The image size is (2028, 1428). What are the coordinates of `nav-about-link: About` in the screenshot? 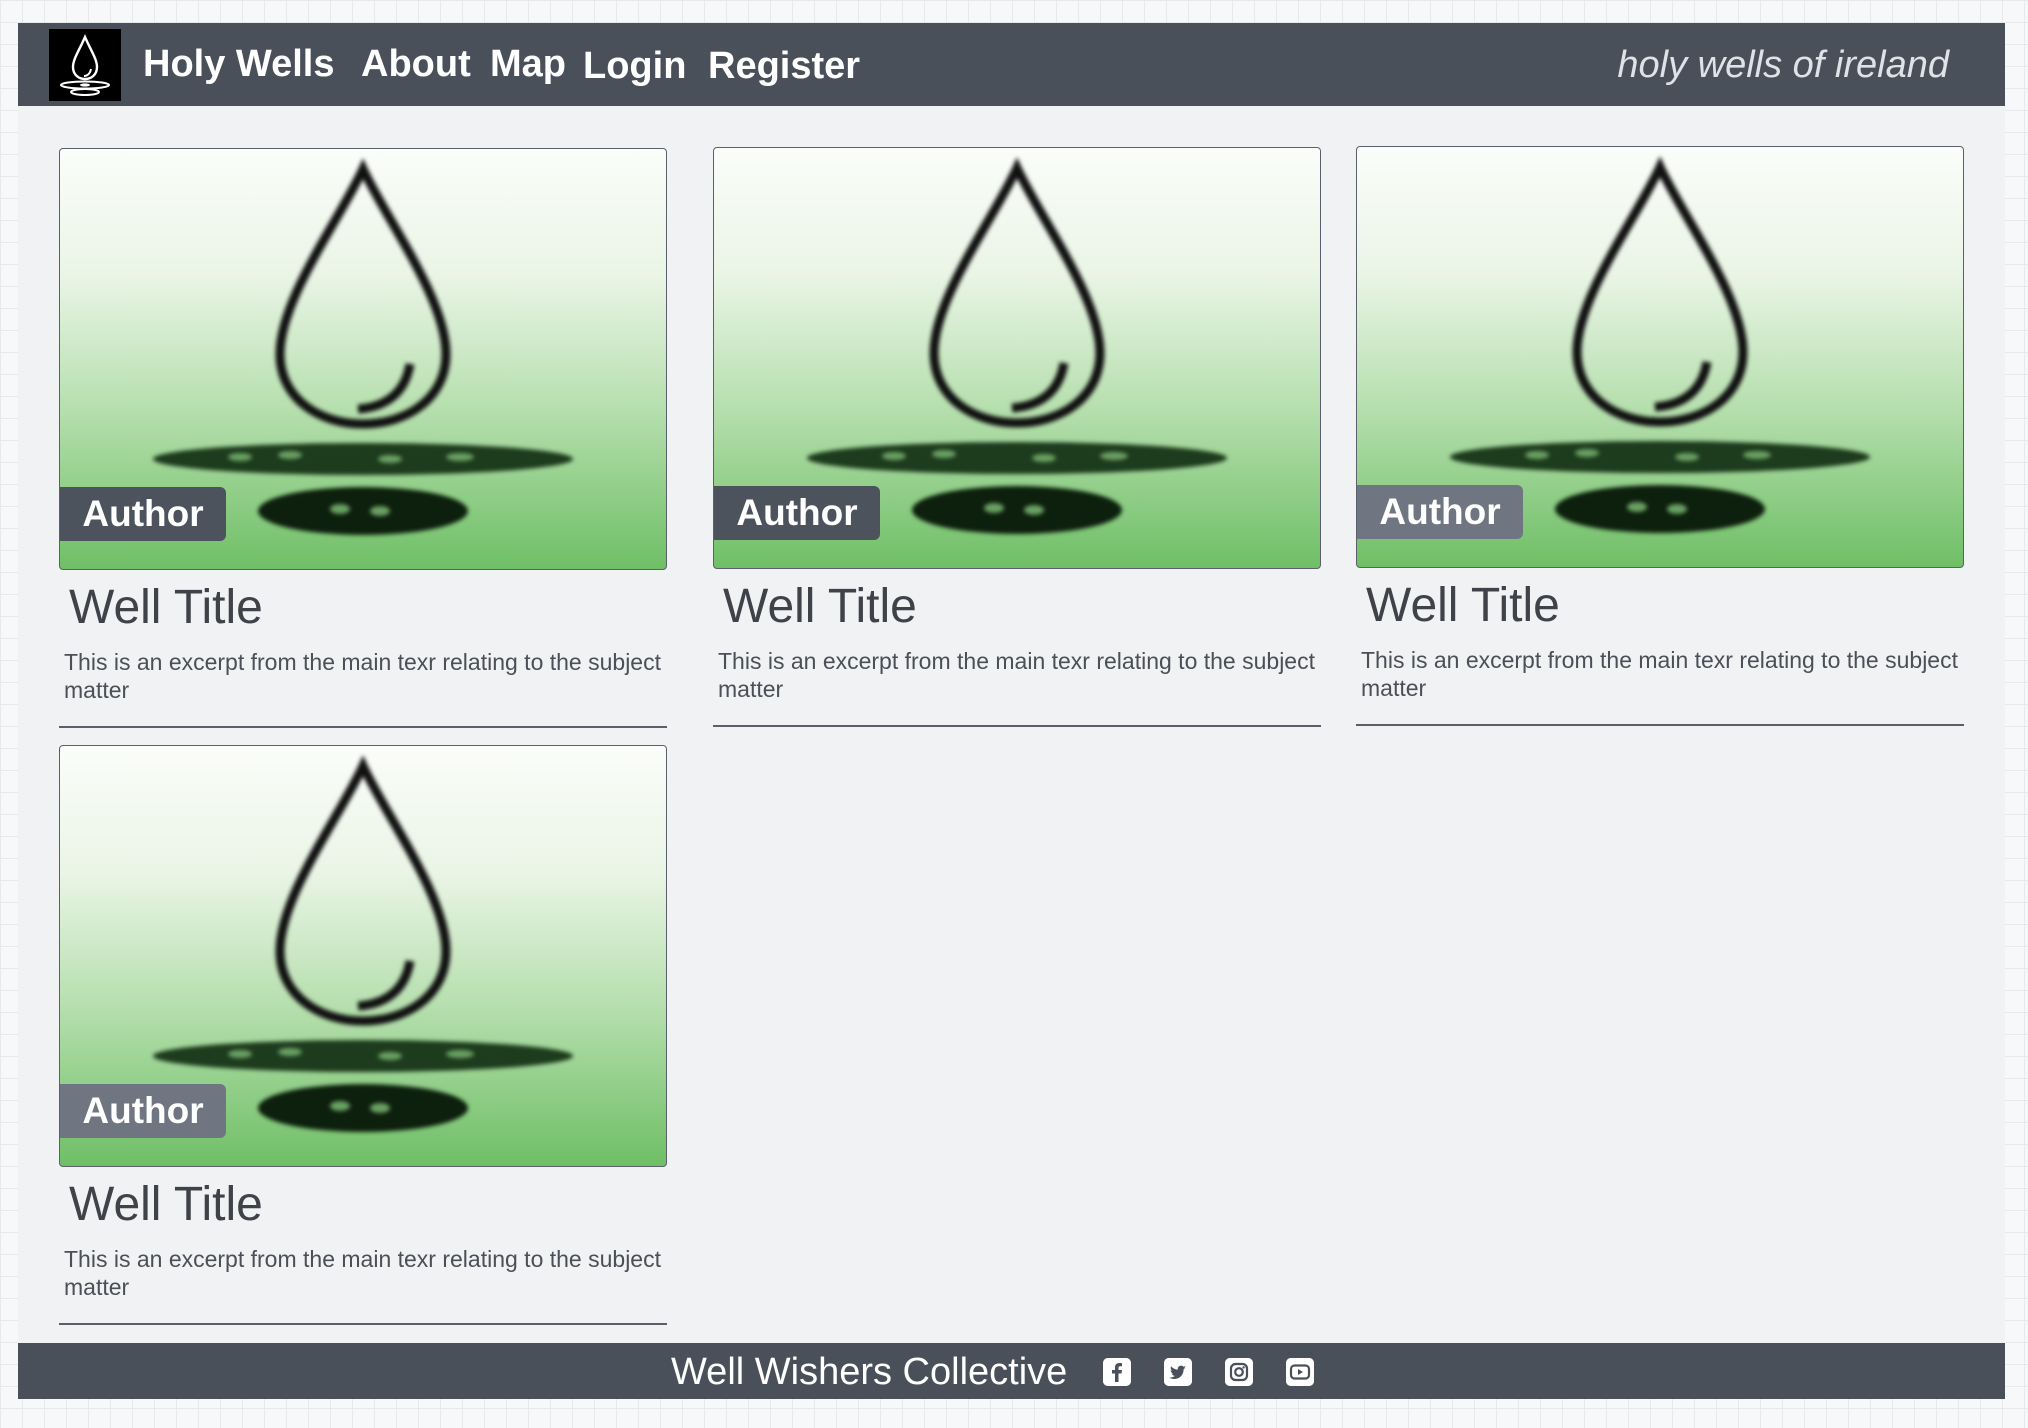 It's located at (416, 64).